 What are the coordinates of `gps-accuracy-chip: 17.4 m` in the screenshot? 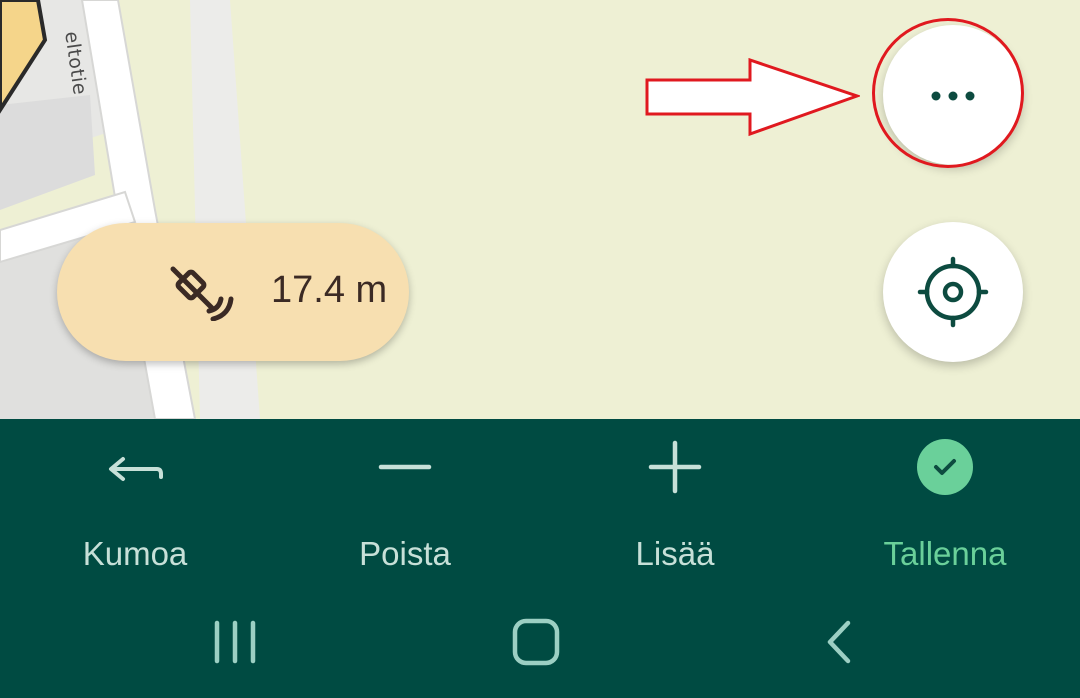 It's located at (233, 292).